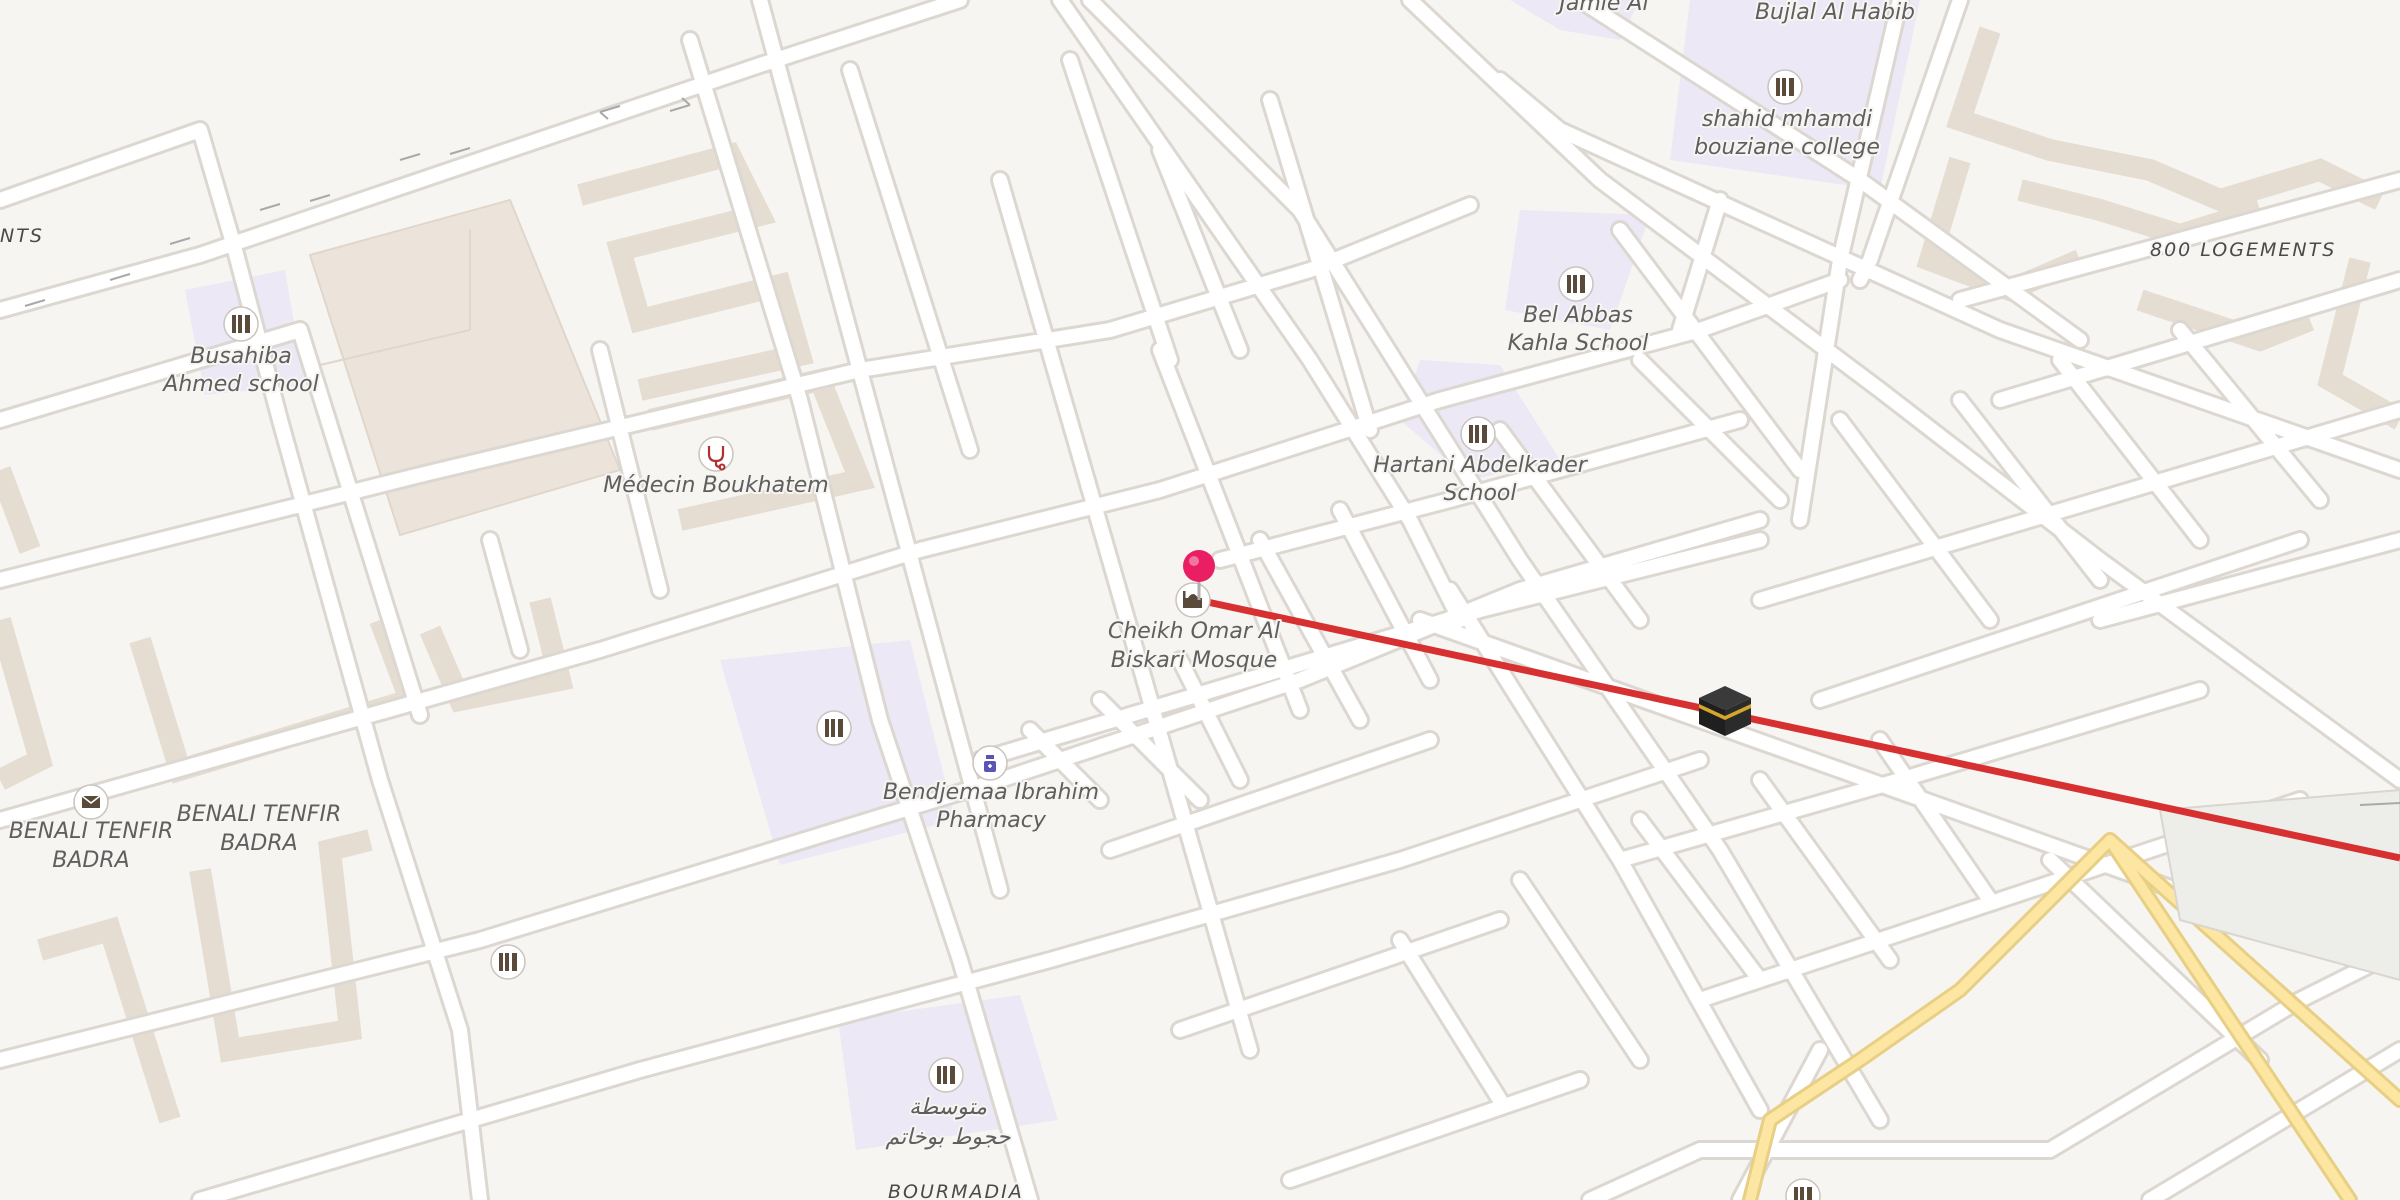 This screenshot has width=2400, height=1200. I want to click on area-label-ents: NTS, so click(22, 236).